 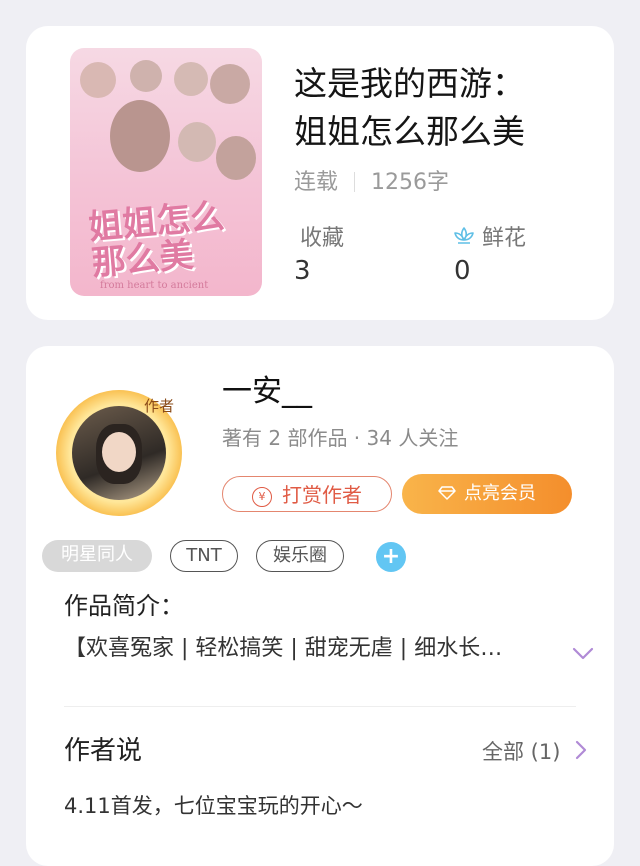 I want to click on tag-item: 明星同人, so click(x=97, y=556).